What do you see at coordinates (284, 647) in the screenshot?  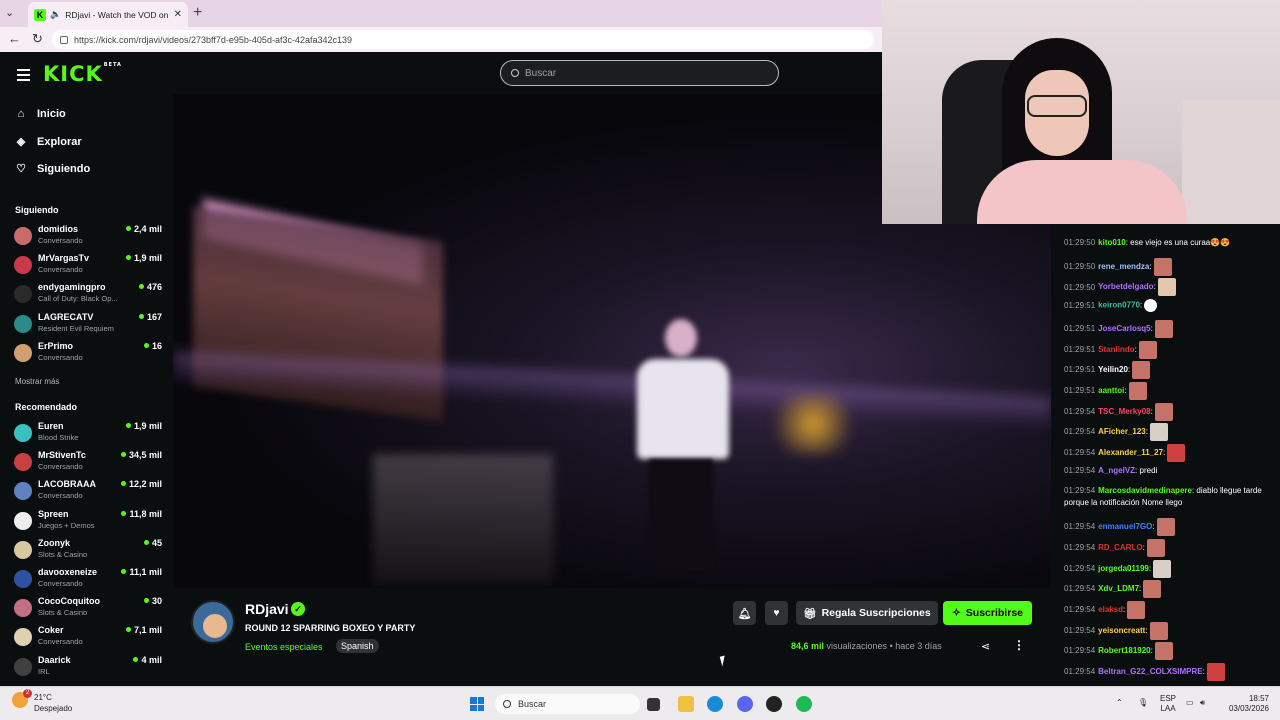 I see `category-link: Eventos especiales` at bounding box center [284, 647].